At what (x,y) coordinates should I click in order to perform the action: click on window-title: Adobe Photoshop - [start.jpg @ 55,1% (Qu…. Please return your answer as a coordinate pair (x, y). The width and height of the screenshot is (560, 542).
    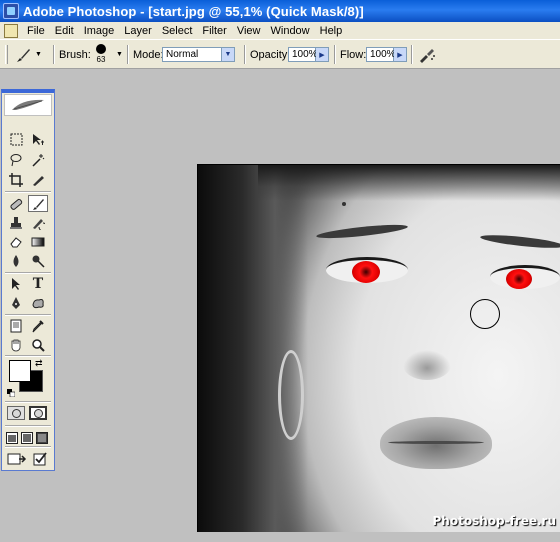
    Looking at the image, I should click on (193, 11).